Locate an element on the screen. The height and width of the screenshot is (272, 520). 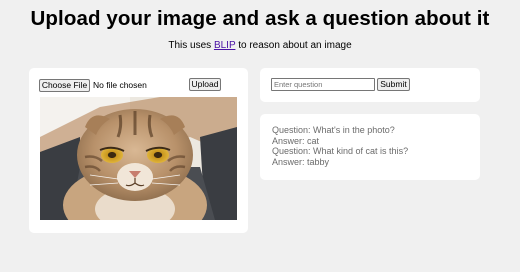
submit-button: Submit is located at coordinates (393, 84).